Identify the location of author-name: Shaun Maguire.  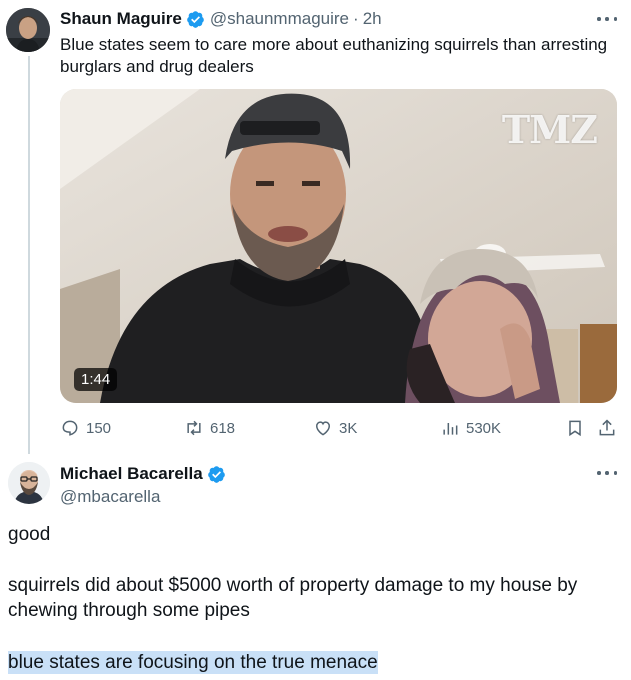
(121, 19).